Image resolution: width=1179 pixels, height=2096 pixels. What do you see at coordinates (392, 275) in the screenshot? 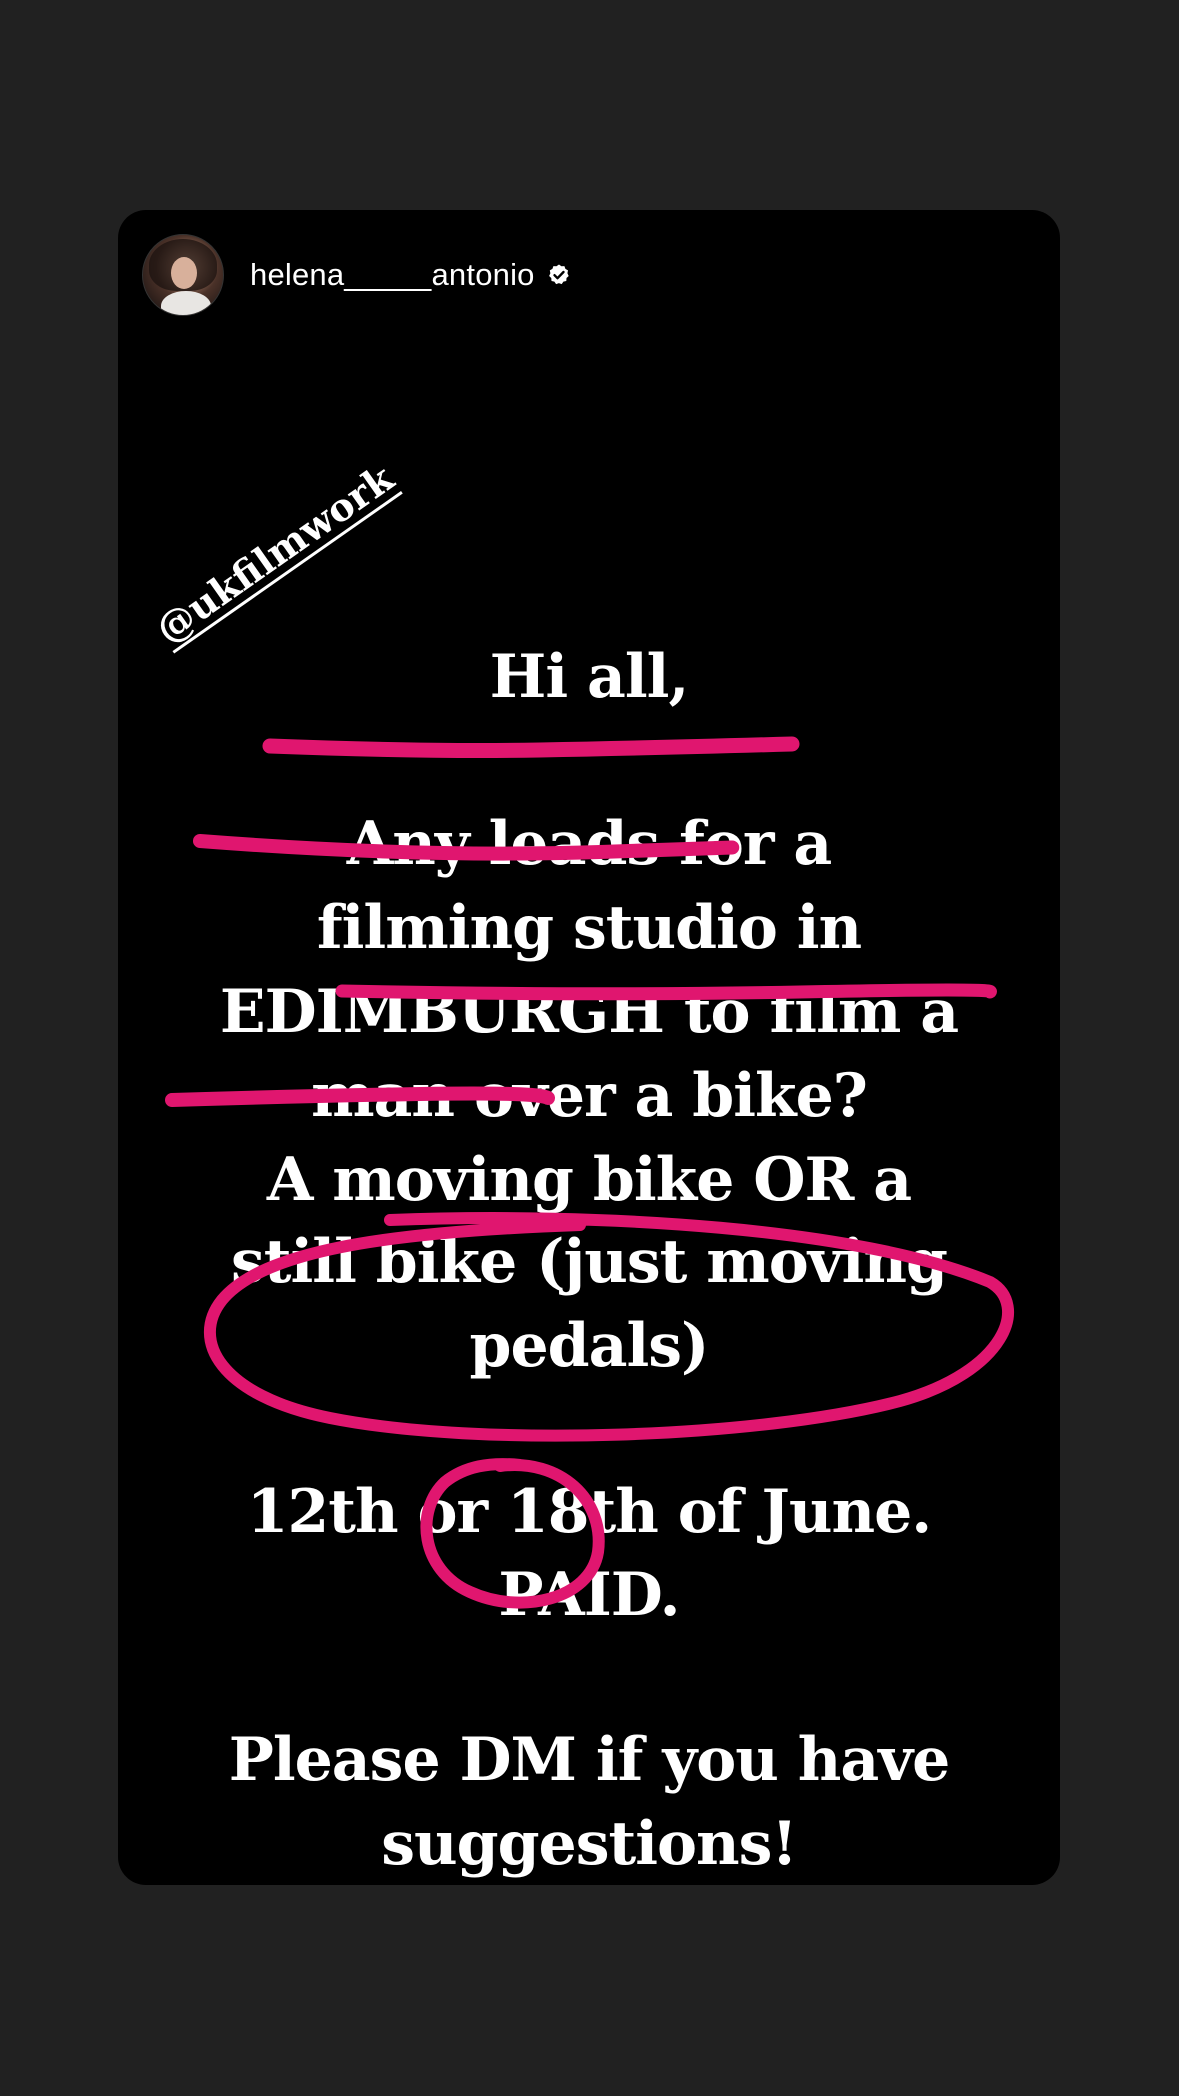
I see `username: helena_____antonio` at bounding box center [392, 275].